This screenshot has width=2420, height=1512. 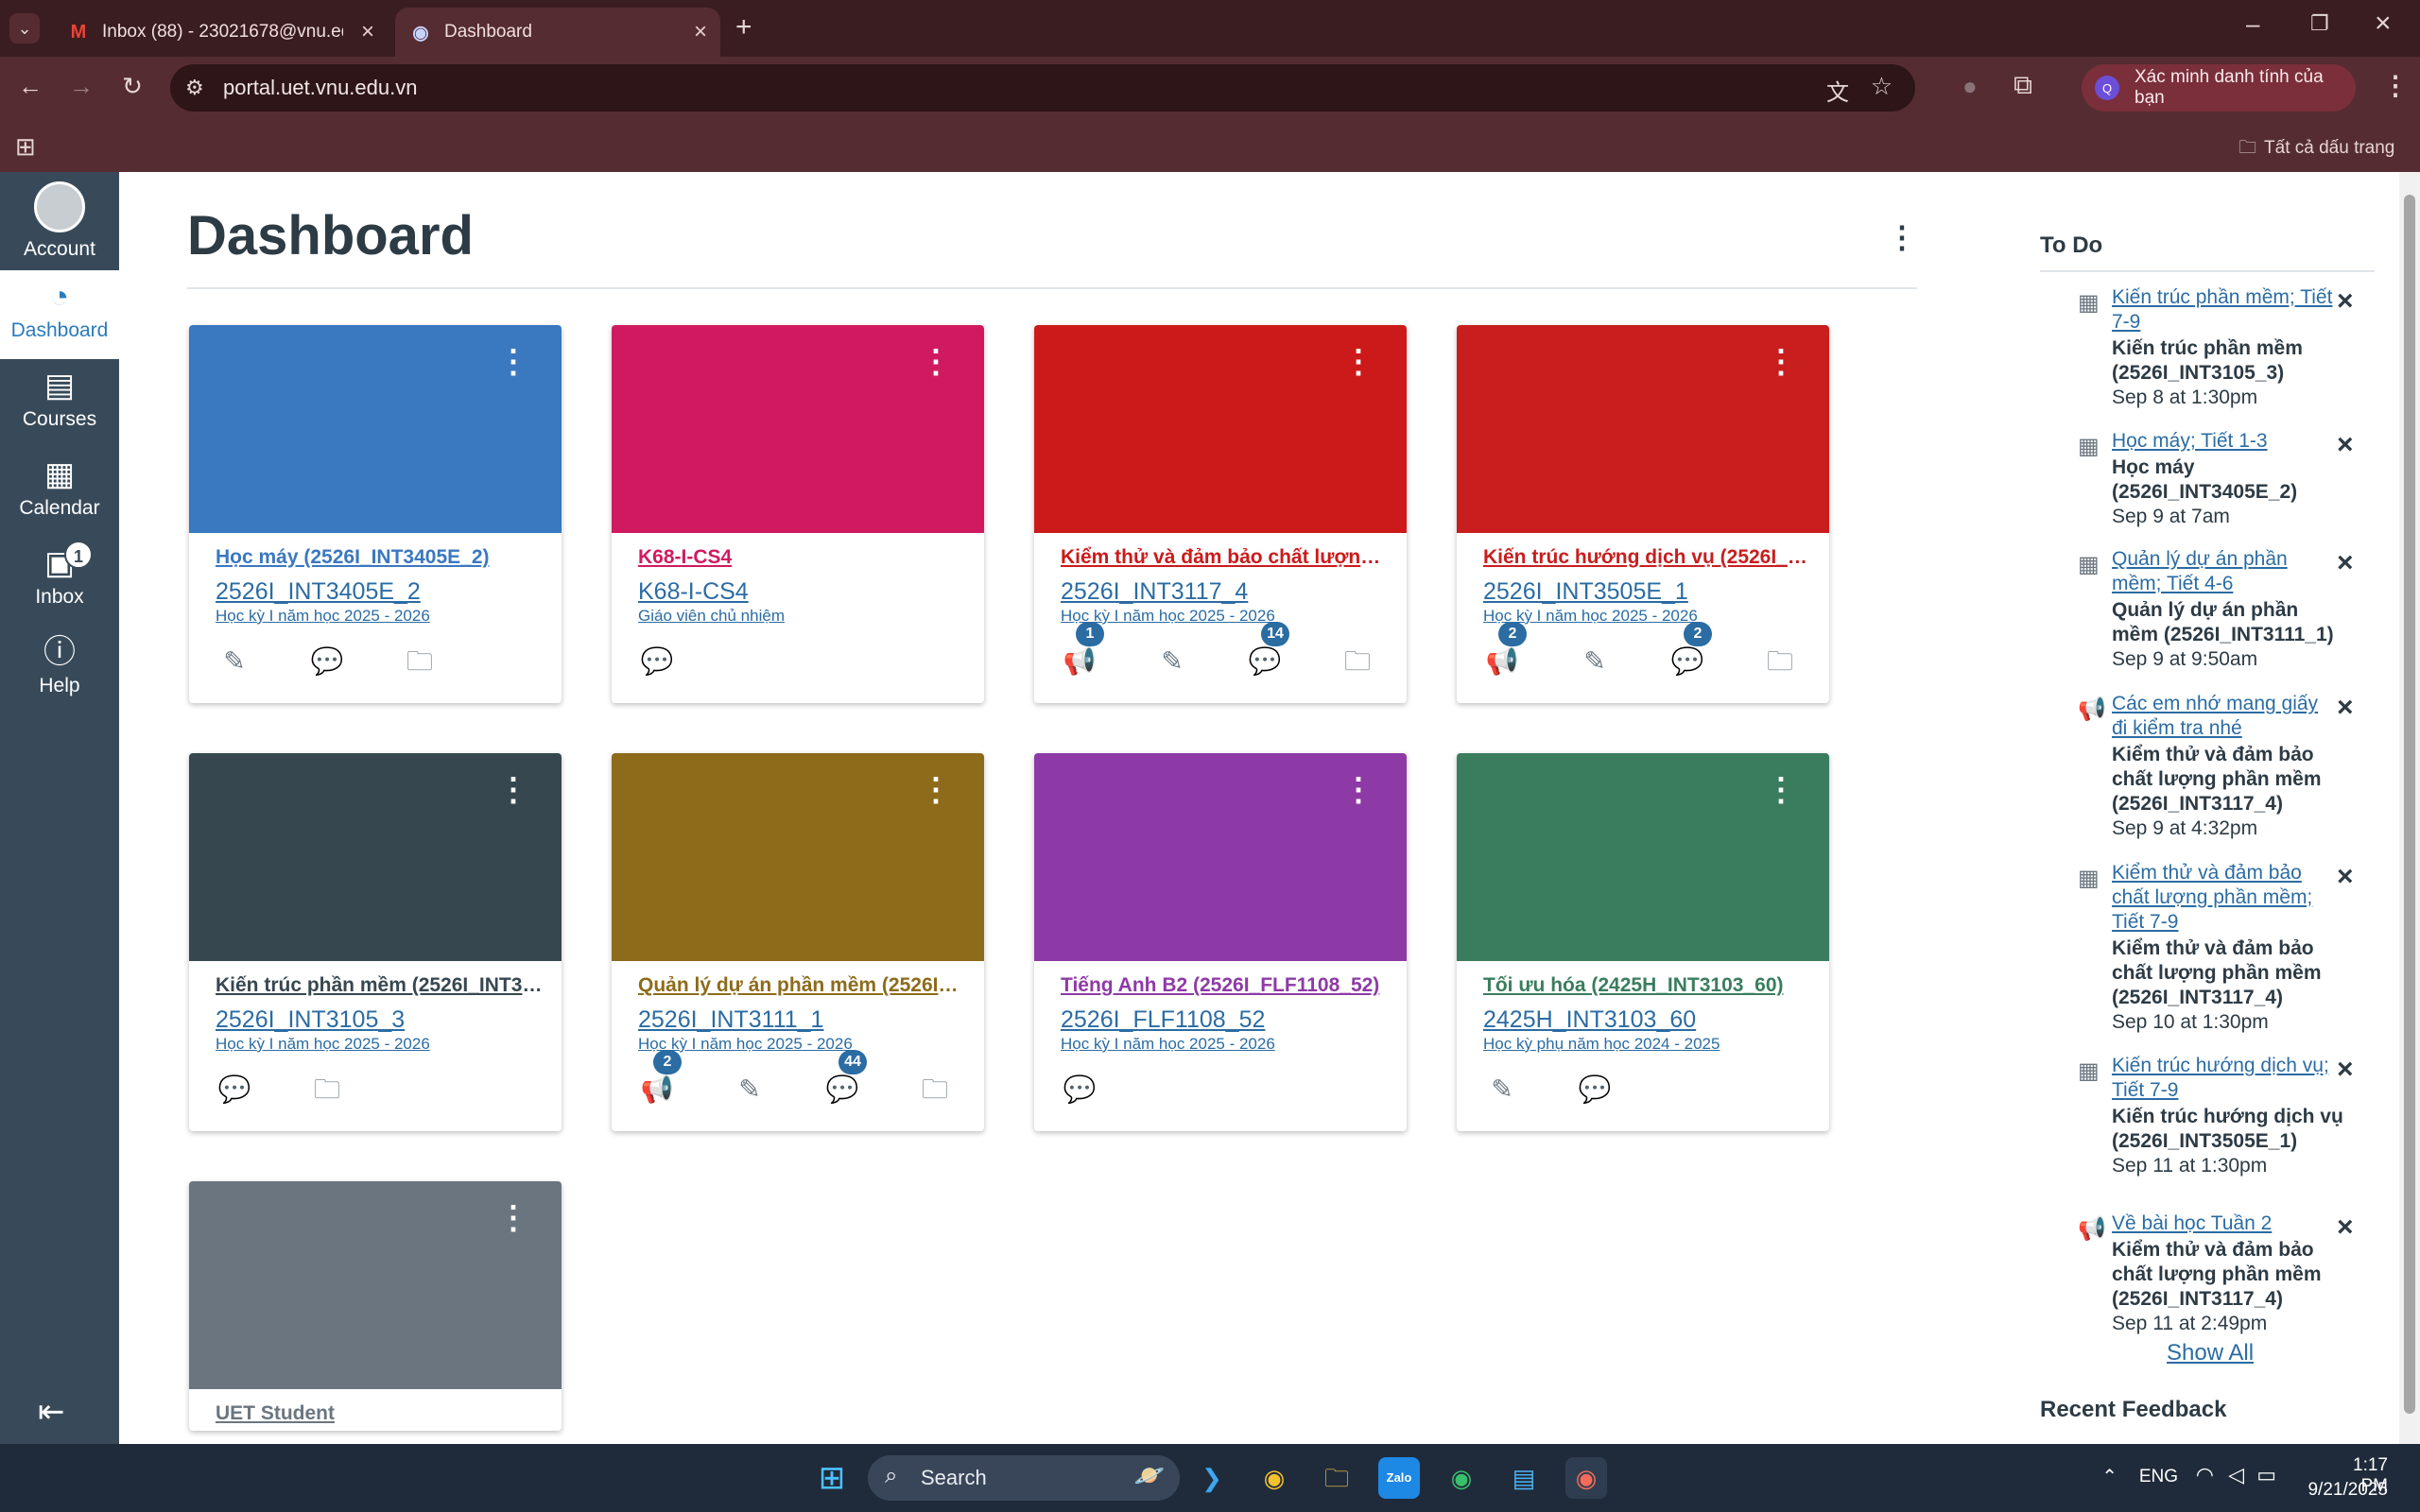 What do you see at coordinates (1163, 1020) in the screenshot?
I see `course-code-link: 2526I_FLF1108_52` at bounding box center [1163, 1020].